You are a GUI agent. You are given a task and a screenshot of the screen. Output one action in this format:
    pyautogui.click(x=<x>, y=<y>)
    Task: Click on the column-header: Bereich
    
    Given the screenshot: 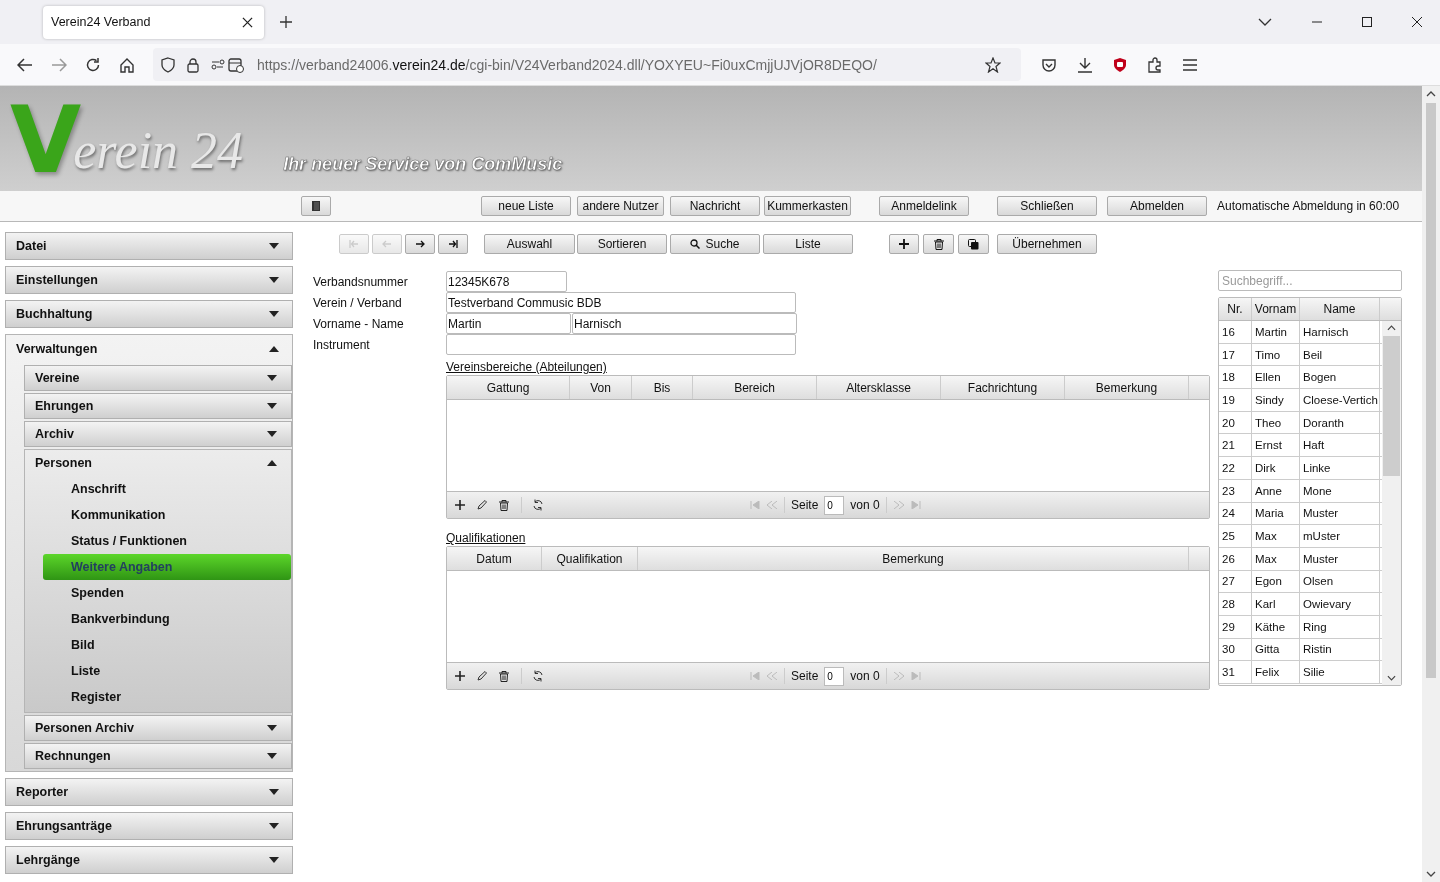 What is the action you would take?
    pyautogui.click(x=755, y=387)
    